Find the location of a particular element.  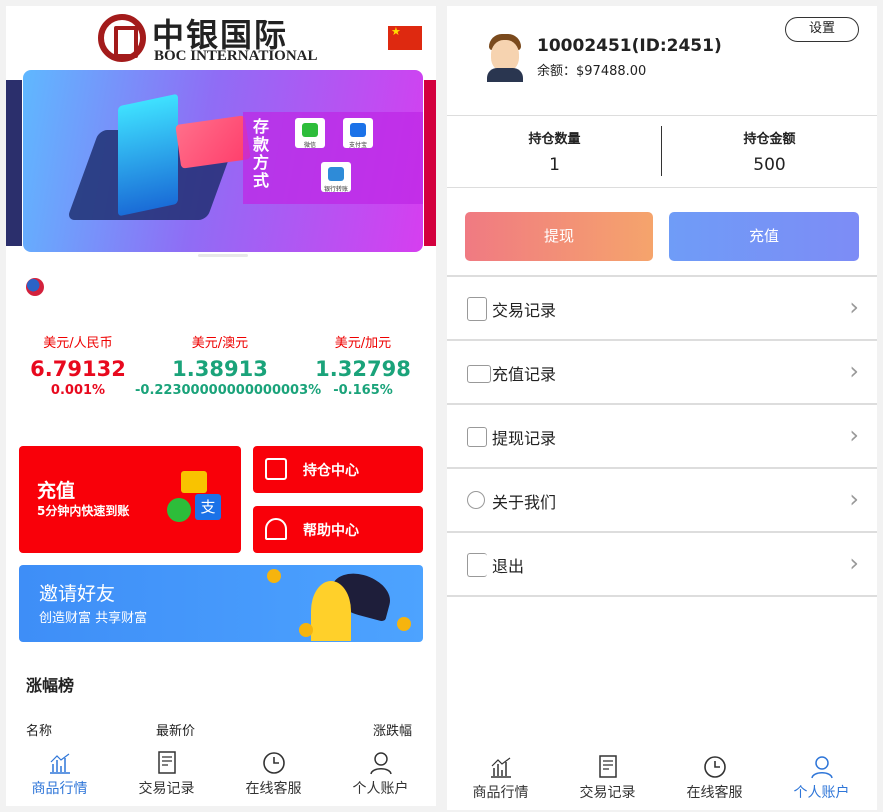

menu-label: 交易记录 is located at coordinates (524, 310).